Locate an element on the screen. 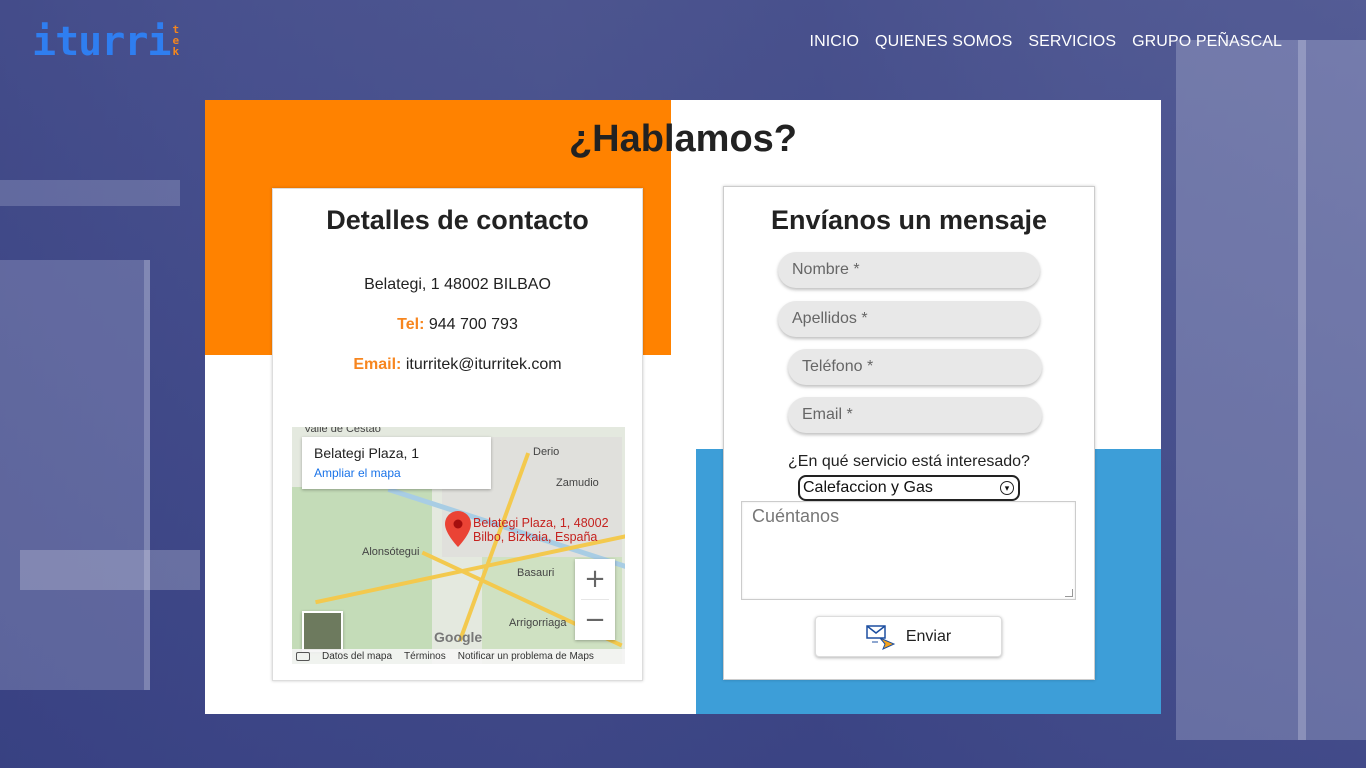  logo-wordmark: iturri is located at coordinates (101, 42).